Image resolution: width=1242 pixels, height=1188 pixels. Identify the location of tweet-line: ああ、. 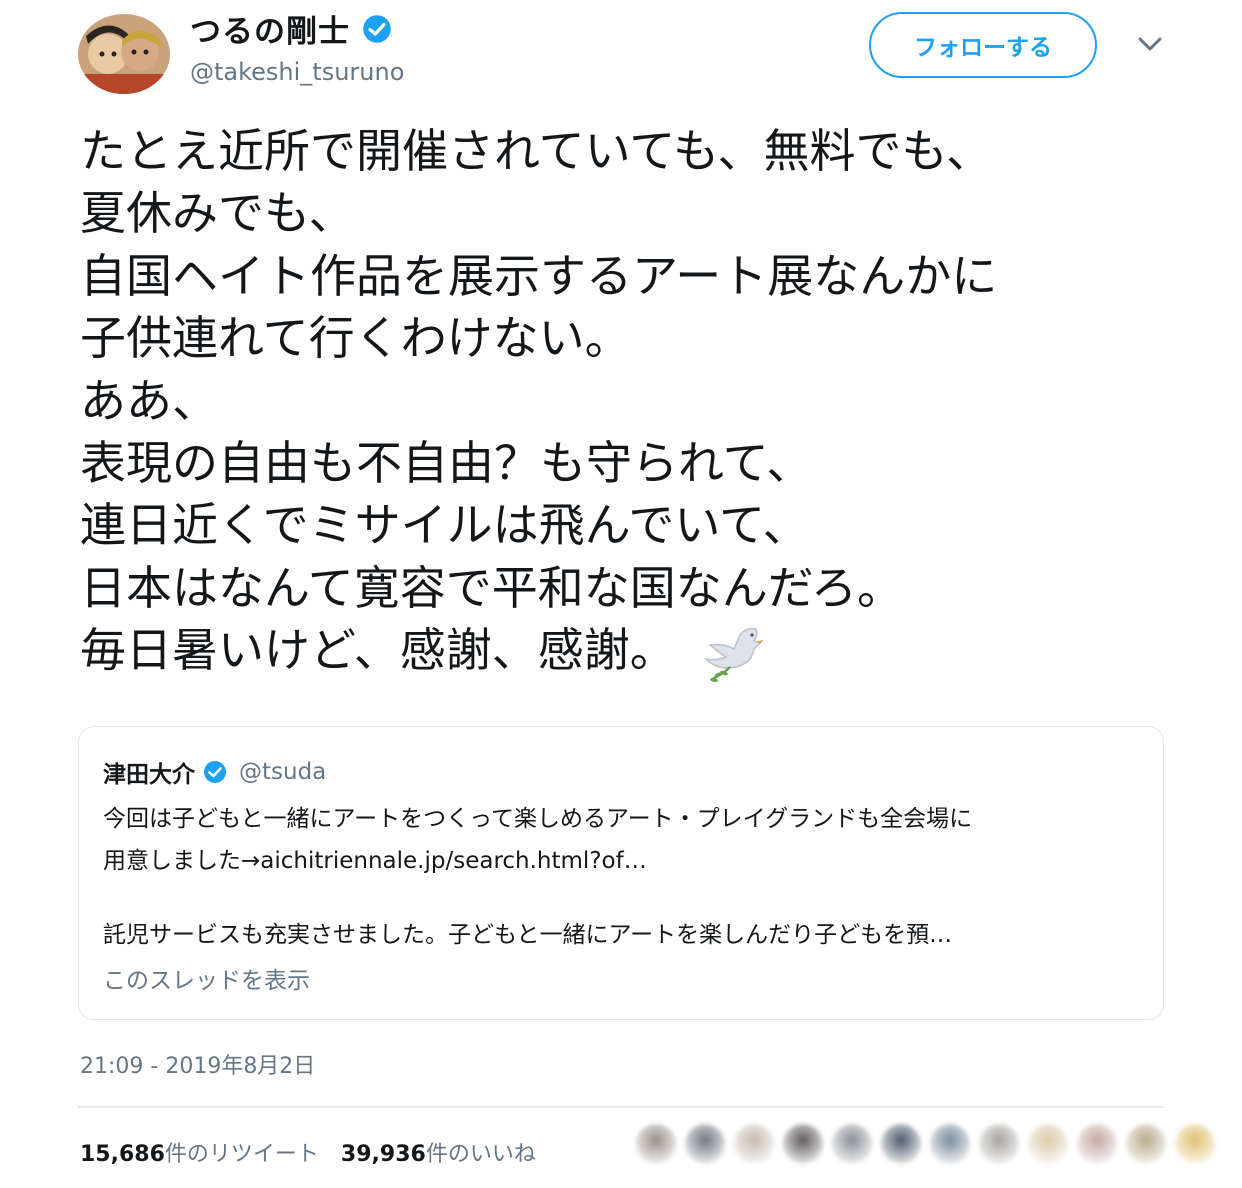
(149, 400).